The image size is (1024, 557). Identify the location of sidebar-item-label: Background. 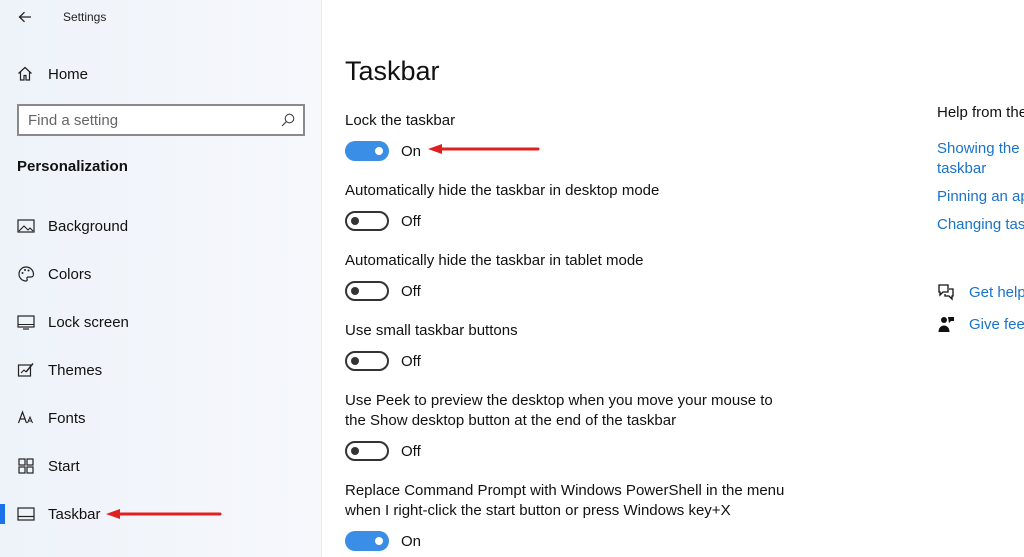
(88, 226).